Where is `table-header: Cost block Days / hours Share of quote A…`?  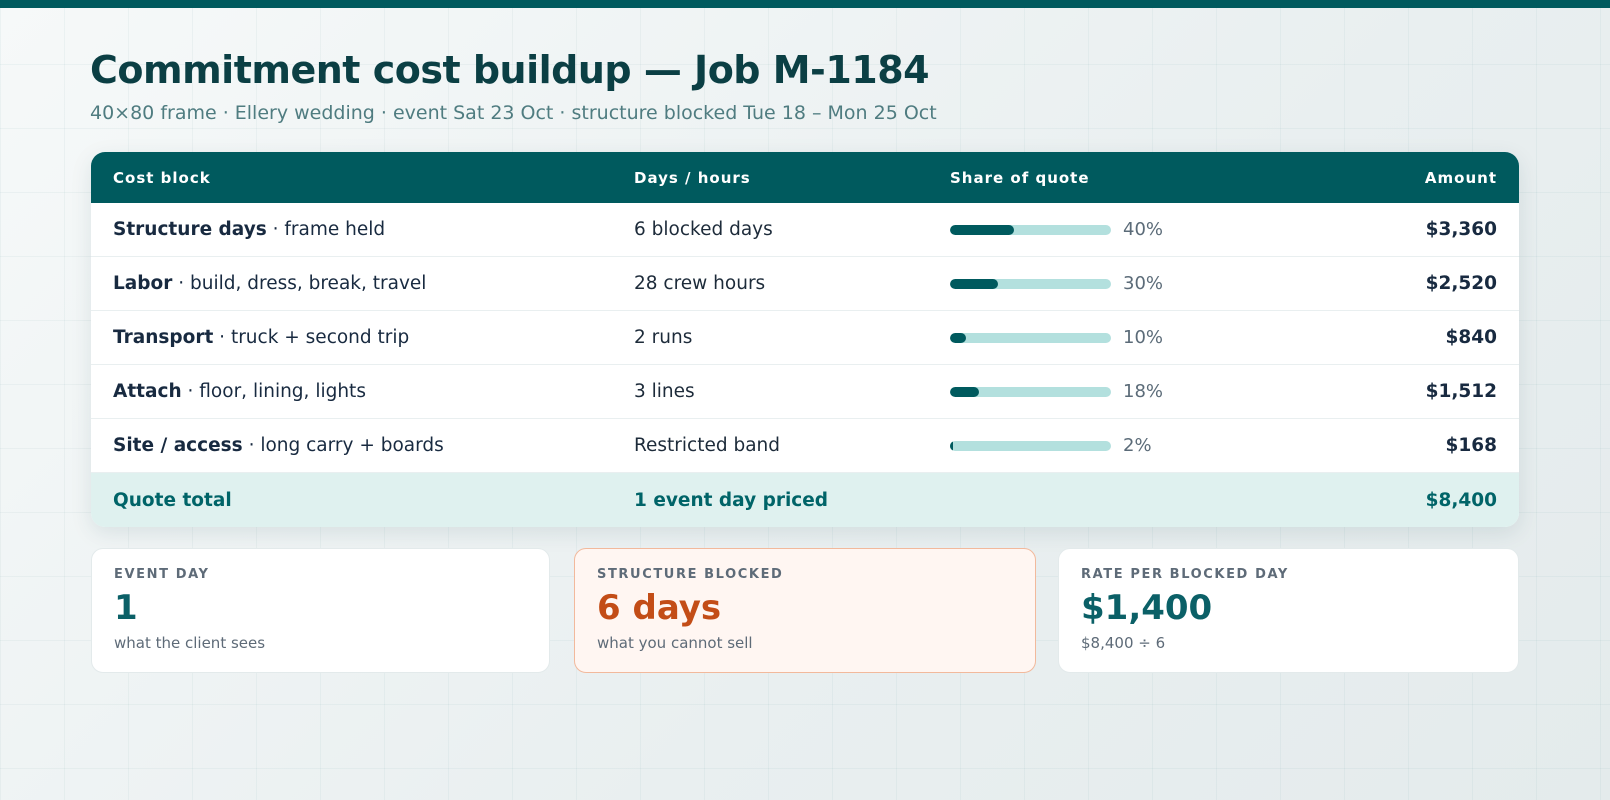
table-header: Cost block Days / hours Share of quote A… is located at coordinates (805, 177).